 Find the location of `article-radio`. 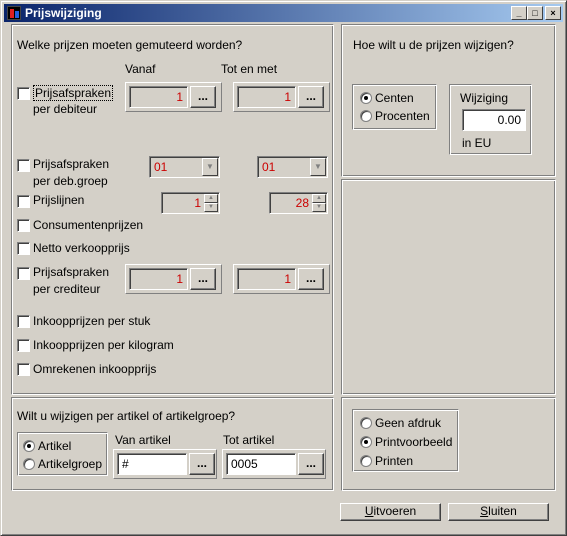

article-radio is located at coordinates (29, 446).